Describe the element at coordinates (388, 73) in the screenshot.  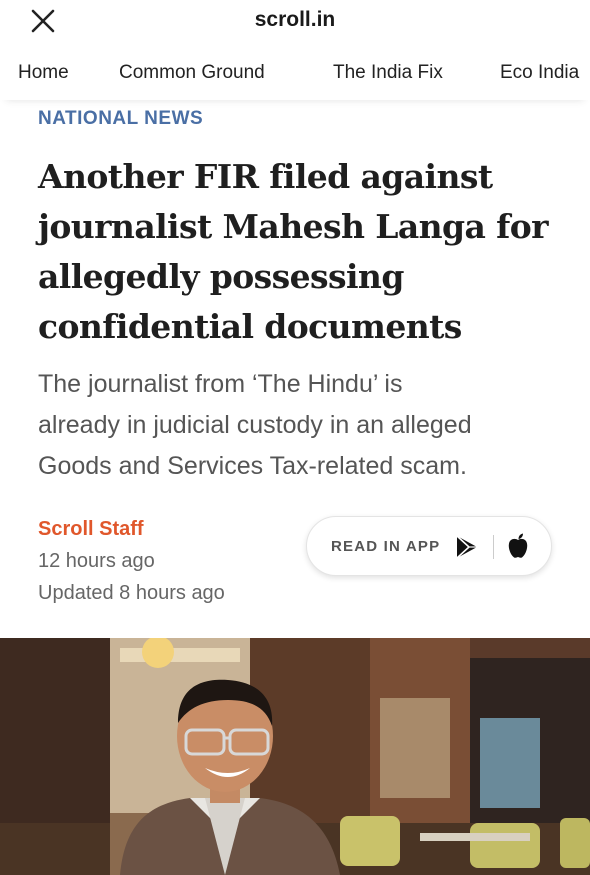
I see `nav-item-the-india-fix: The India Fix` at that location.